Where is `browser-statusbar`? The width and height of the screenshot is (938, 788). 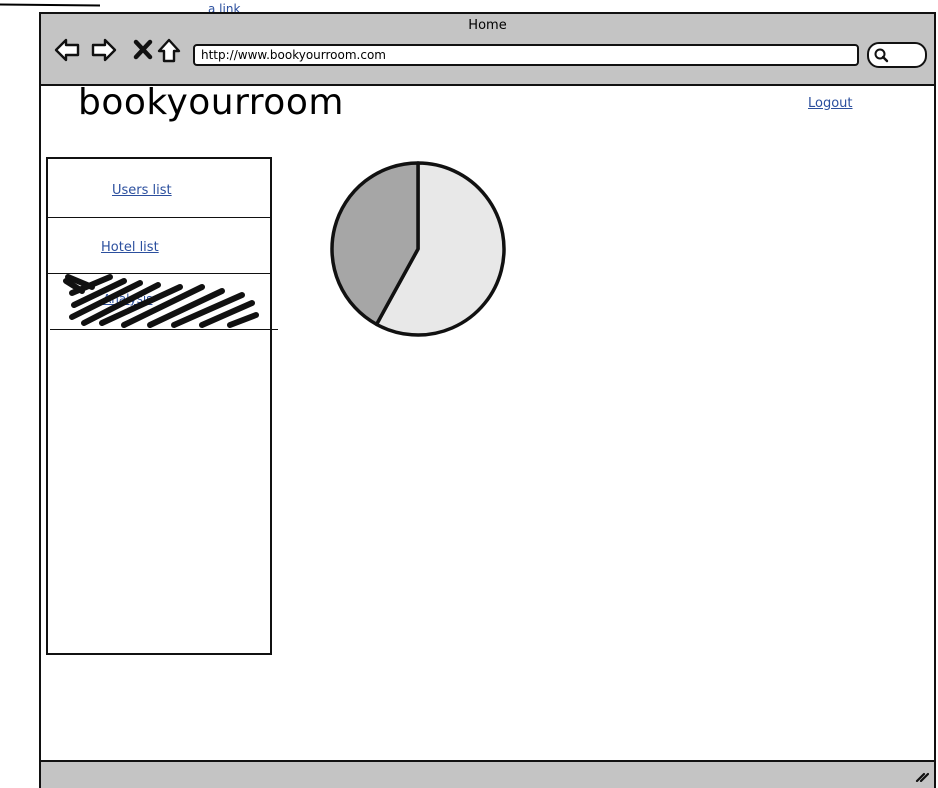
browser-statusbar is located at coordinates (487, 774).